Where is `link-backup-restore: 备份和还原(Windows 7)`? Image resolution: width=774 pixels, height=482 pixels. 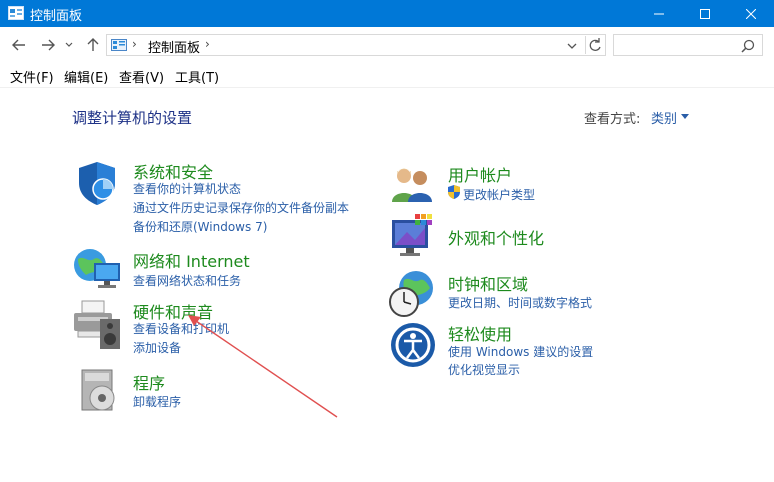
link-backup-restore: 备份和还原(Windows 7) is located at coordinates (200, 226).